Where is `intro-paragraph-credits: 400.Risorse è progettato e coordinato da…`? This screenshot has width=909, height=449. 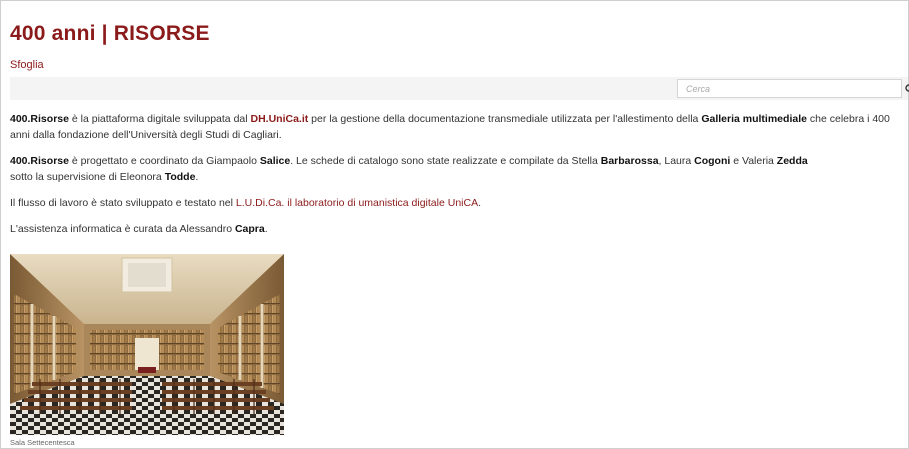 intro-paragraph-credits: 400.Risorse è progettato e coordinato da… is located at coordinates (450, 169).